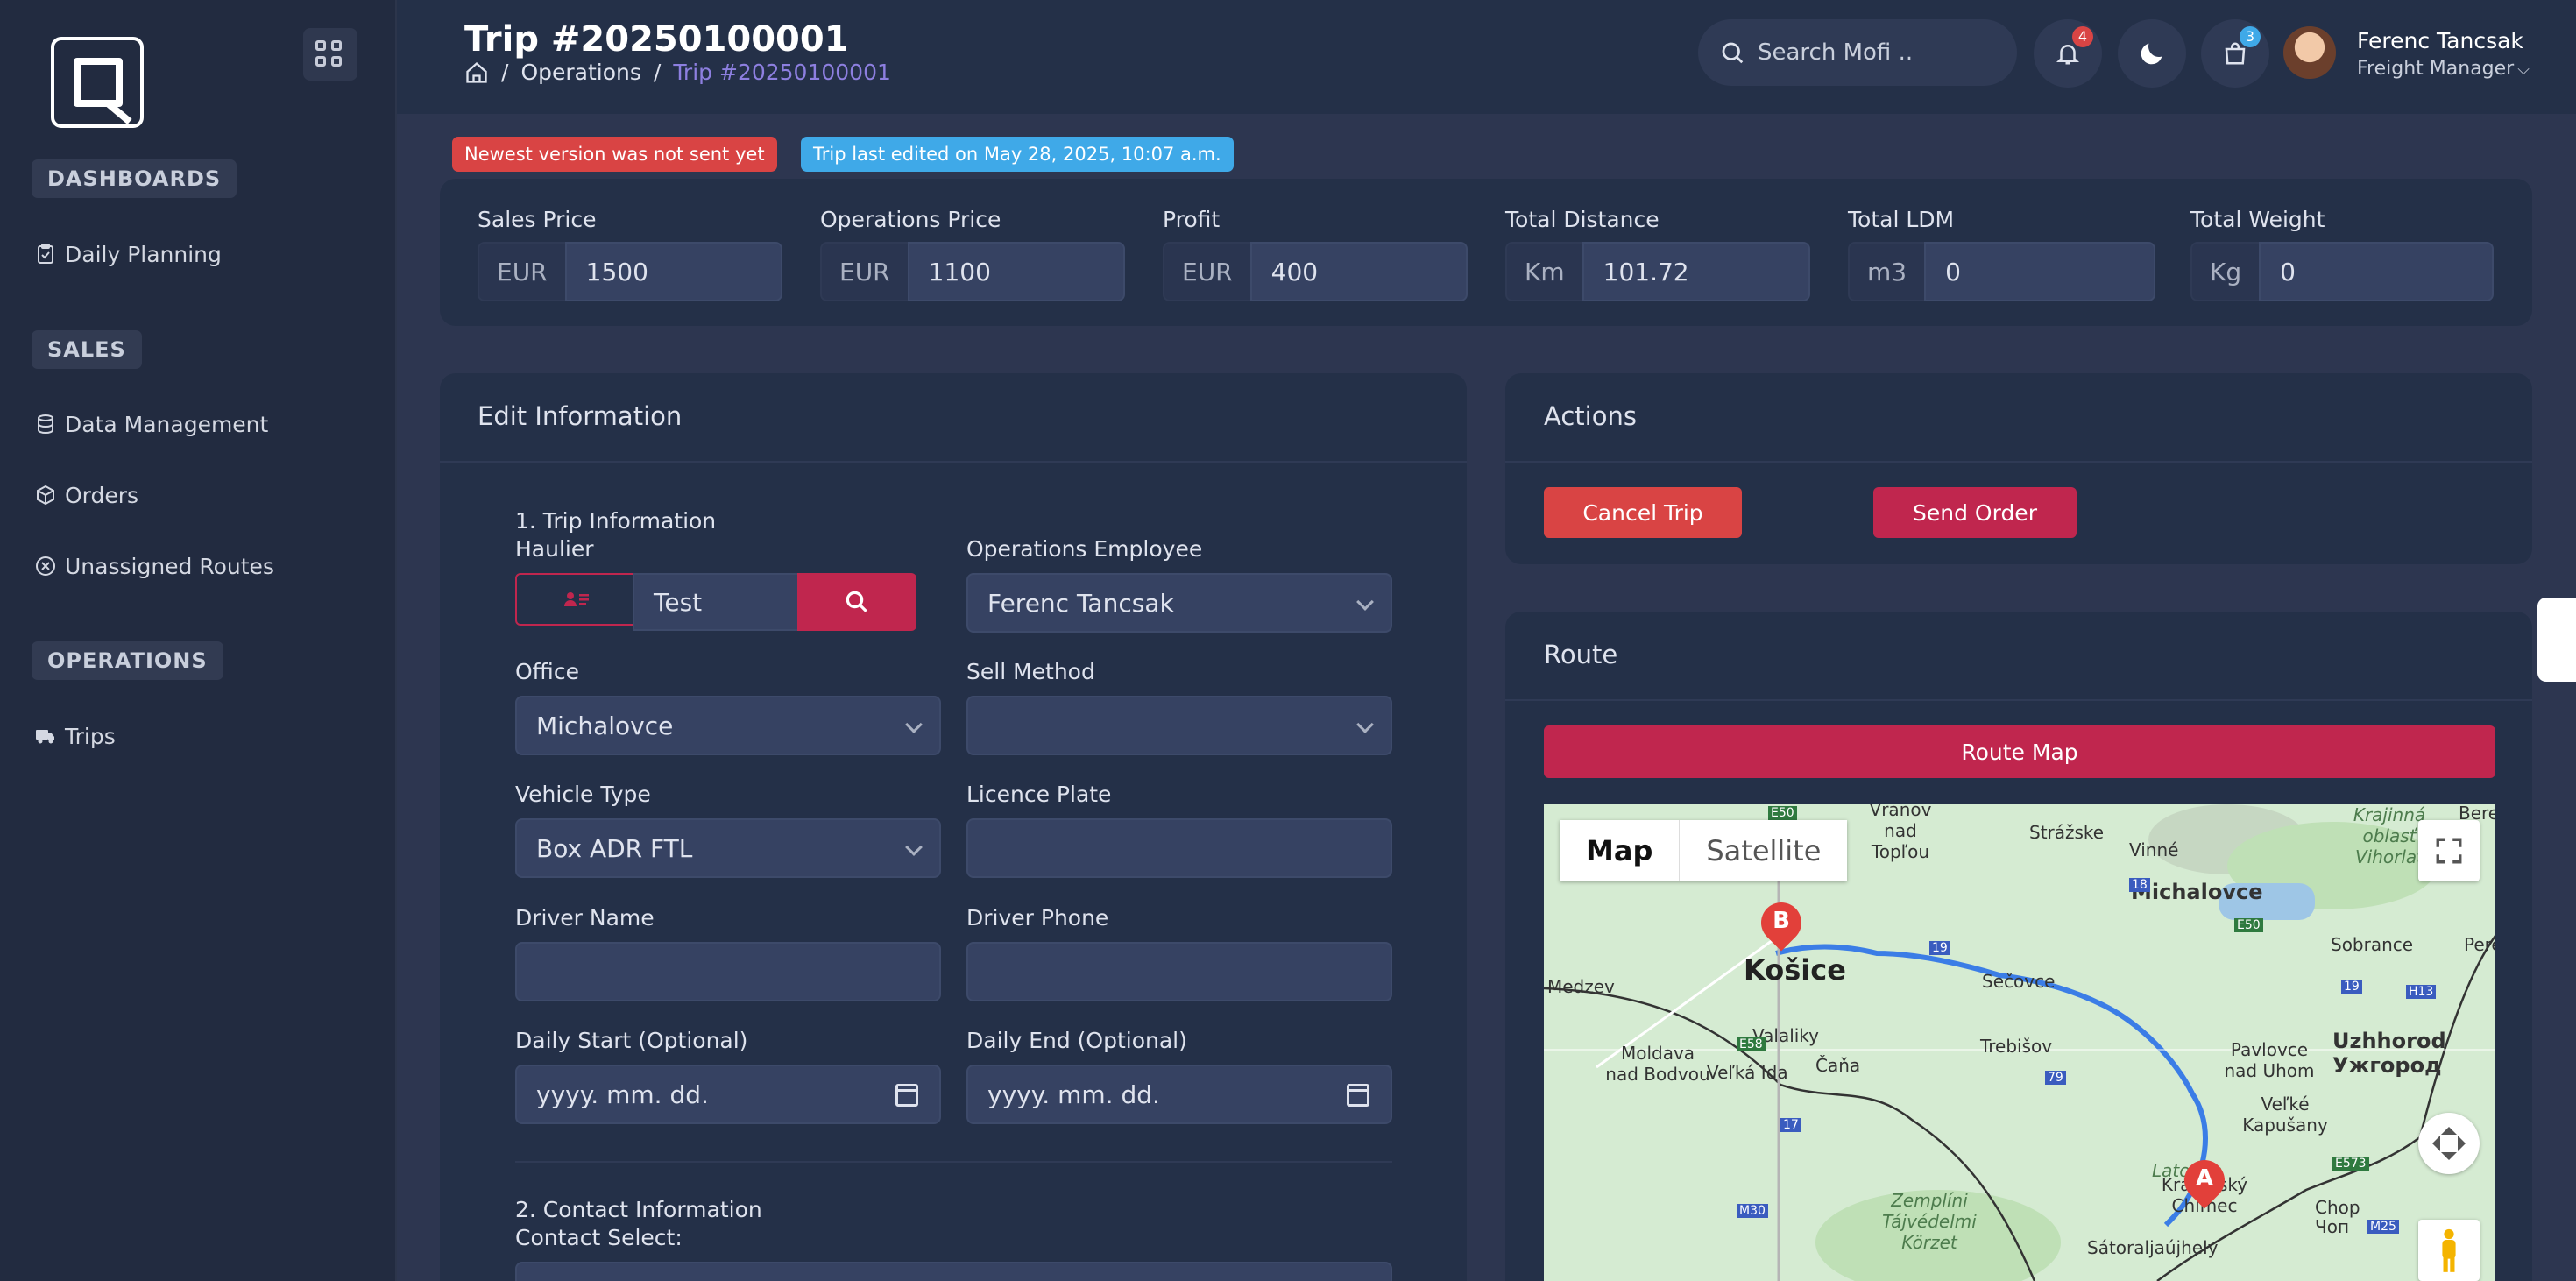 This screenshot has width=2576, height=1281. Describe the element at coordinates (2421, 992) in the screenshot. I see `road-sign: H13` at that location.